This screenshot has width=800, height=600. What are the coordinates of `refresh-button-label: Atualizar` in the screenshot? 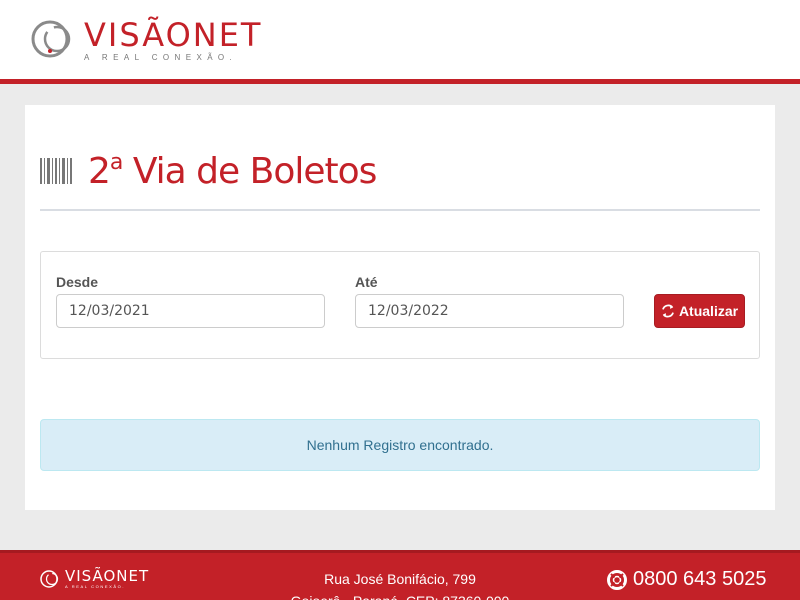 It's located at (708, 311).